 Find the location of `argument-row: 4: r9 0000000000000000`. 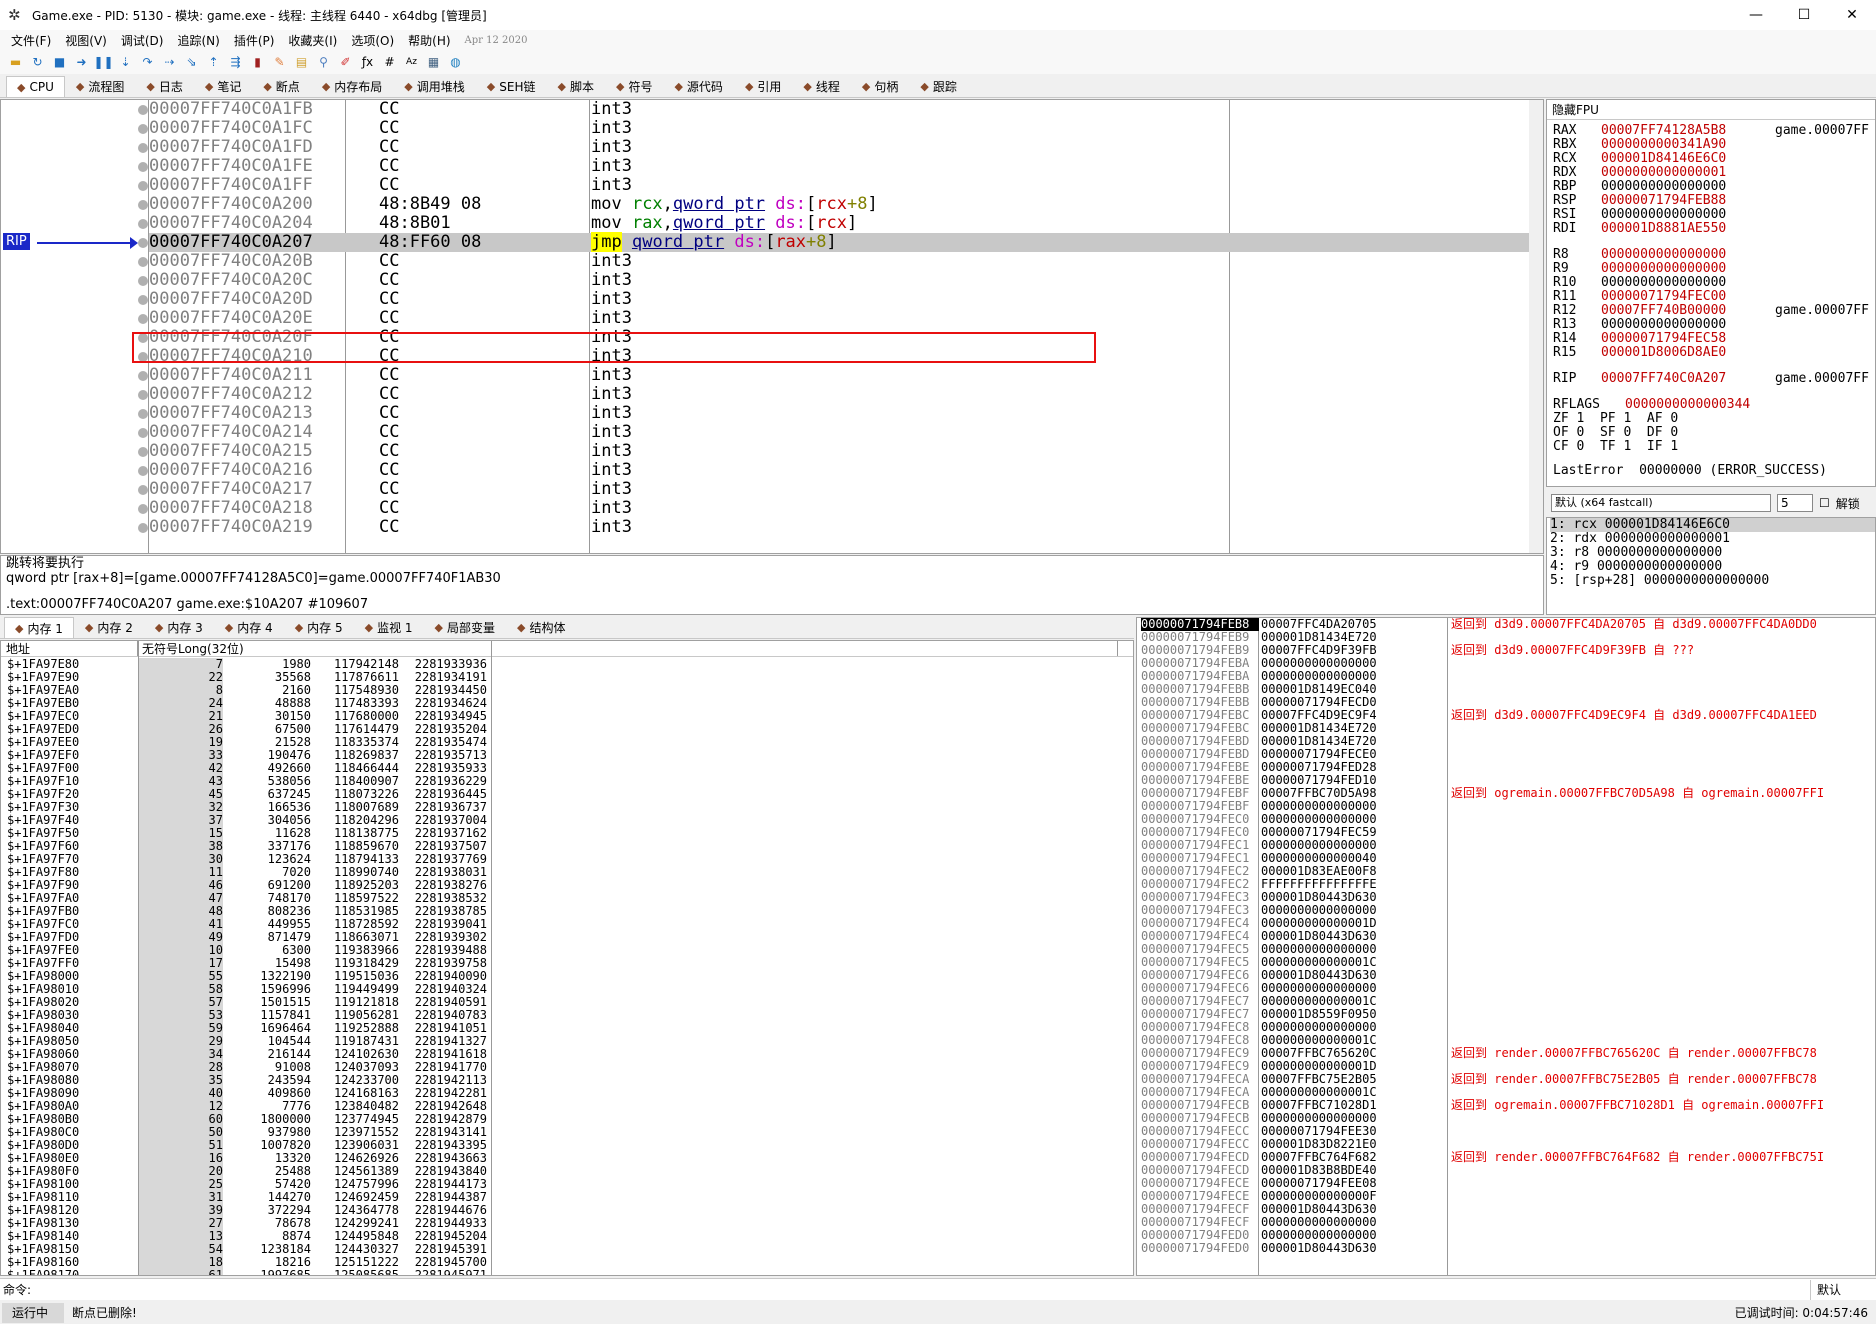

argument-row: 4: r9 0000000000000000 is located at coordinates (1712, 567).